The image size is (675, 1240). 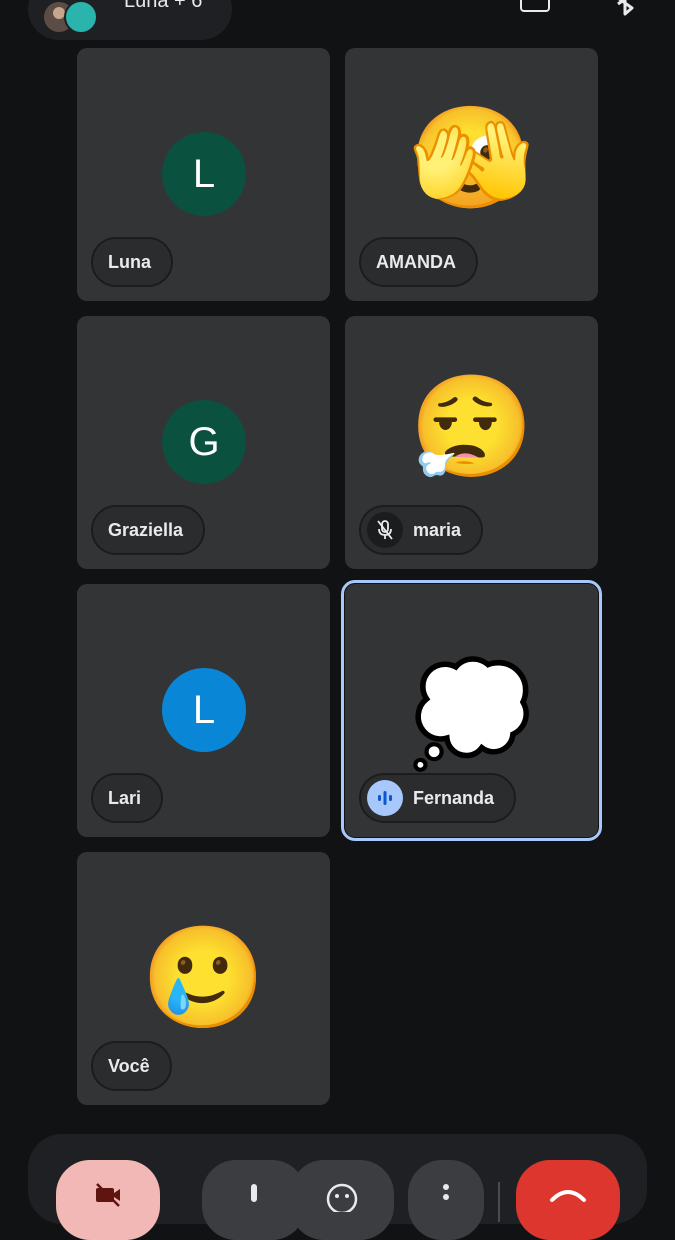 I want to click on participant-name: Você, so click(x=129, y=1065).